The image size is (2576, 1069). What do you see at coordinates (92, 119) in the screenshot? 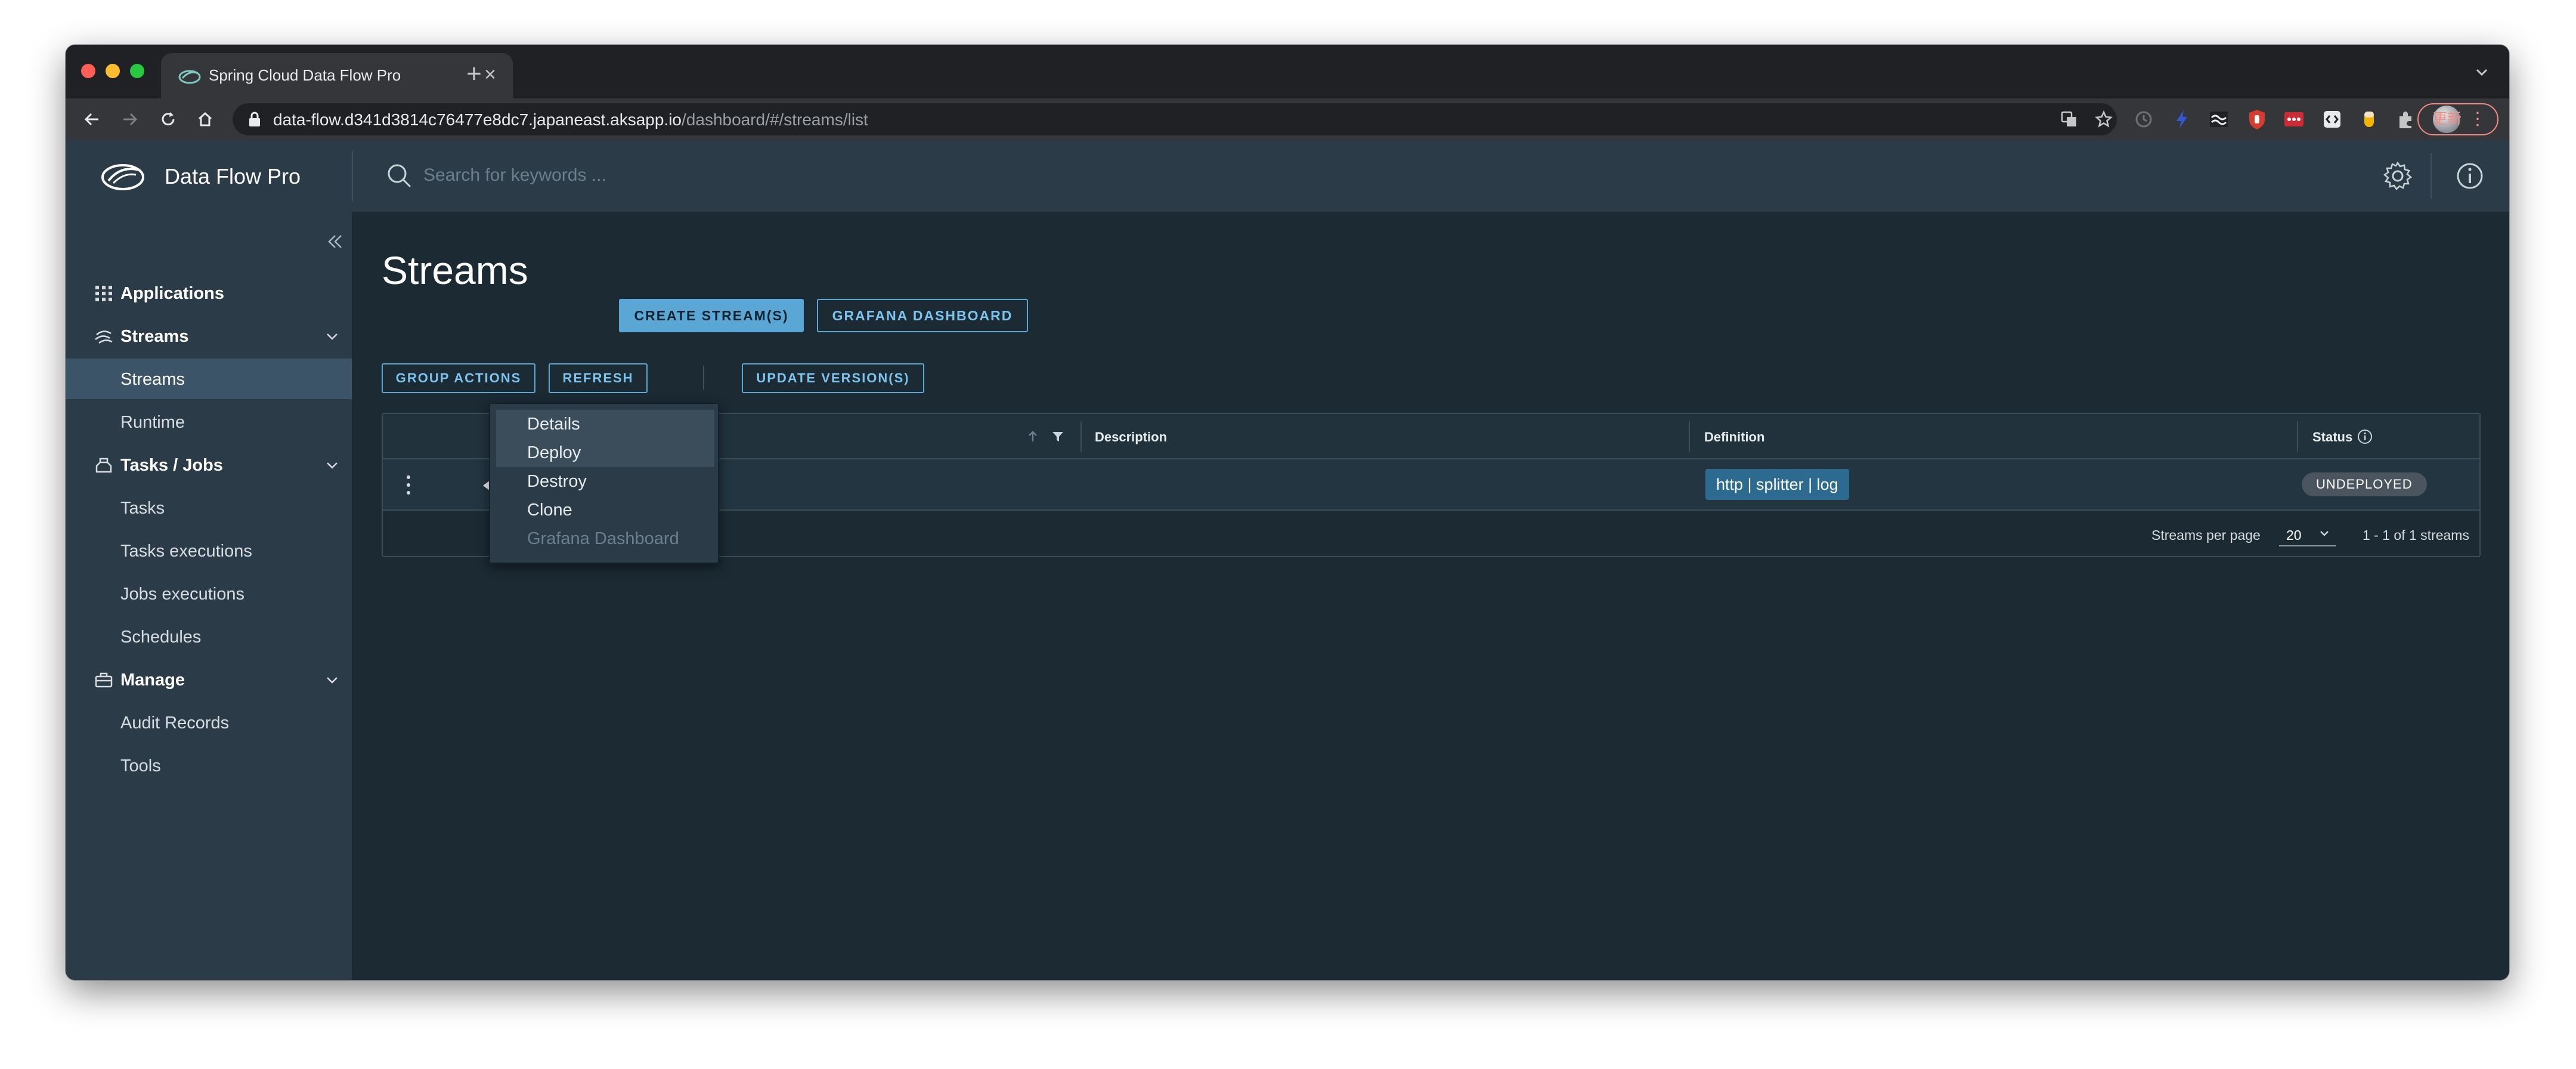
I see `back-icon` at bounding box center [92, 119].